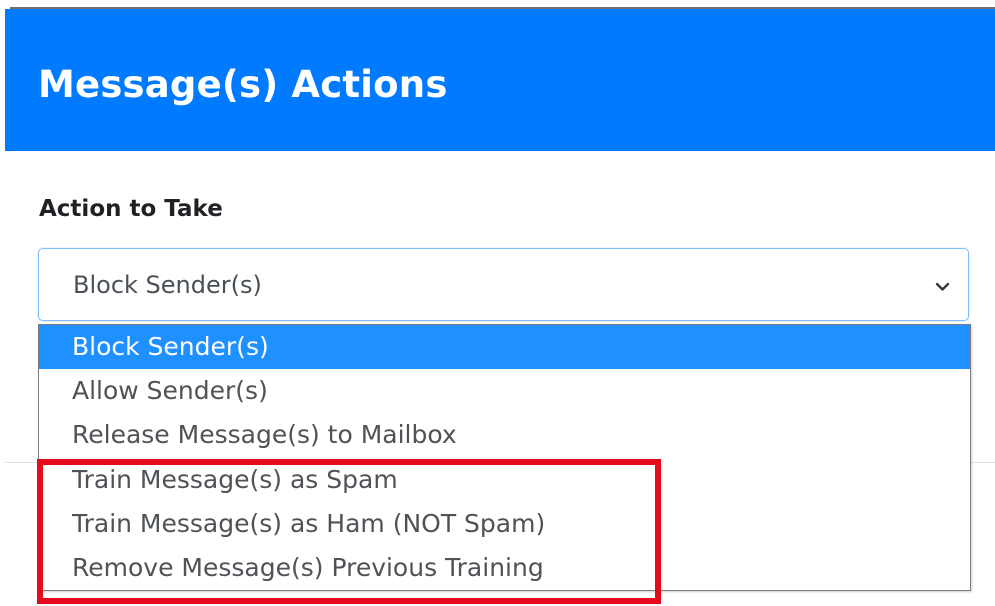  Describe the element at coordinates (504, 391) in the screenshot. I see `dropdown-option-allow-senders: Allow Sender(s)` at that location.